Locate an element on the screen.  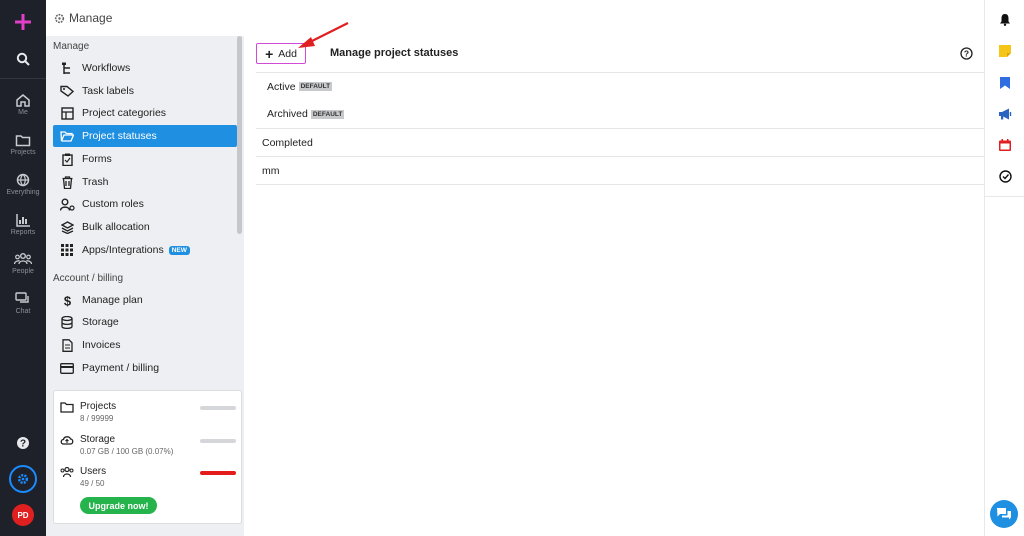
chart-icon is located at coordinates (23, 220).